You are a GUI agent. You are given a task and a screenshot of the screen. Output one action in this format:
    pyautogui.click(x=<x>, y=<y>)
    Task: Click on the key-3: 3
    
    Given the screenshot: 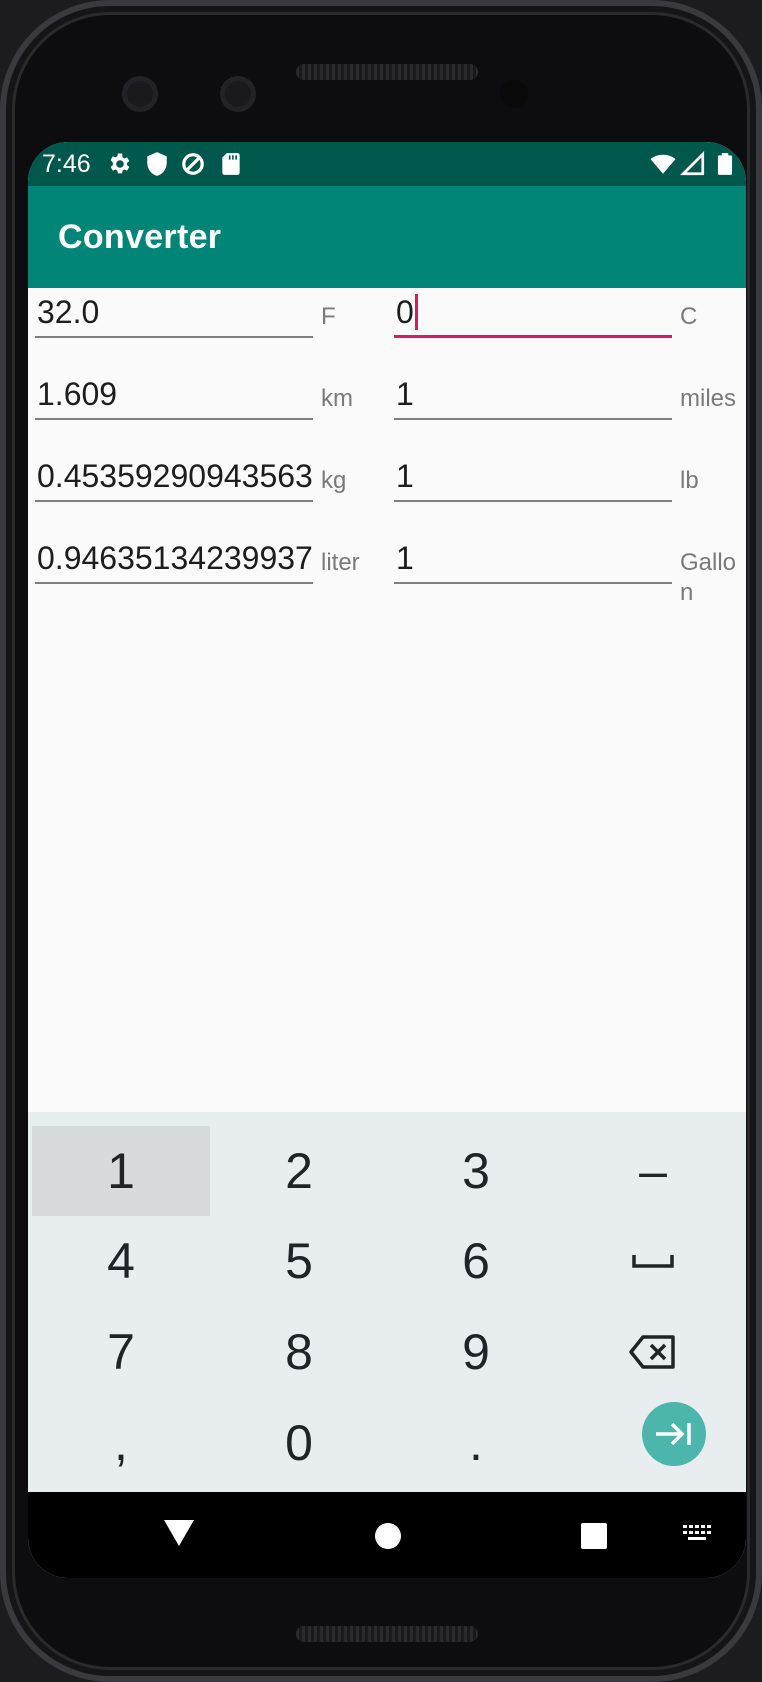 What is the action you would take?
    pyautogui.click(x=476, y=1171)
    